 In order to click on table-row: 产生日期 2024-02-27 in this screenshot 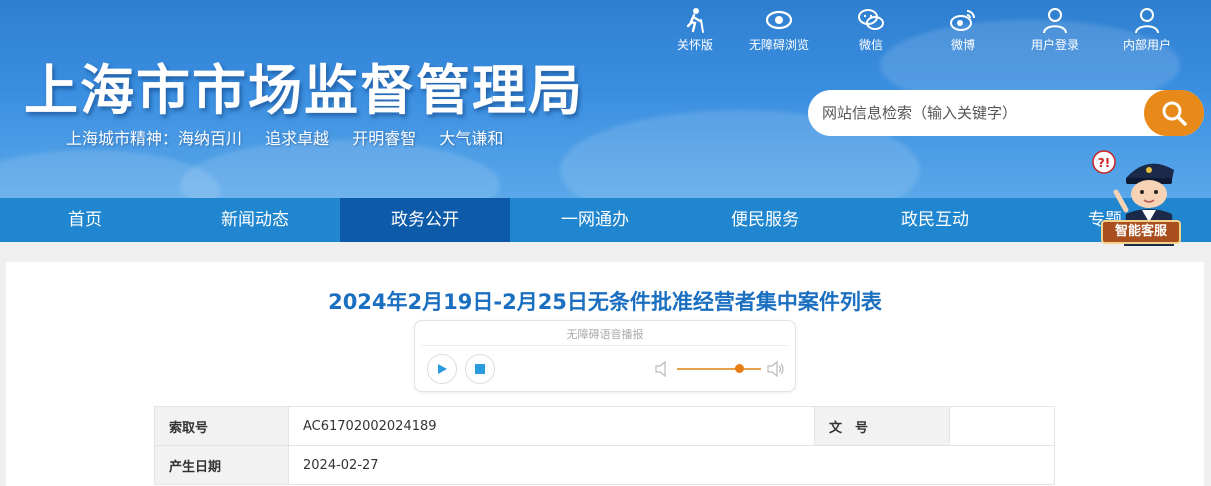, I will do `click(604, 465)`.